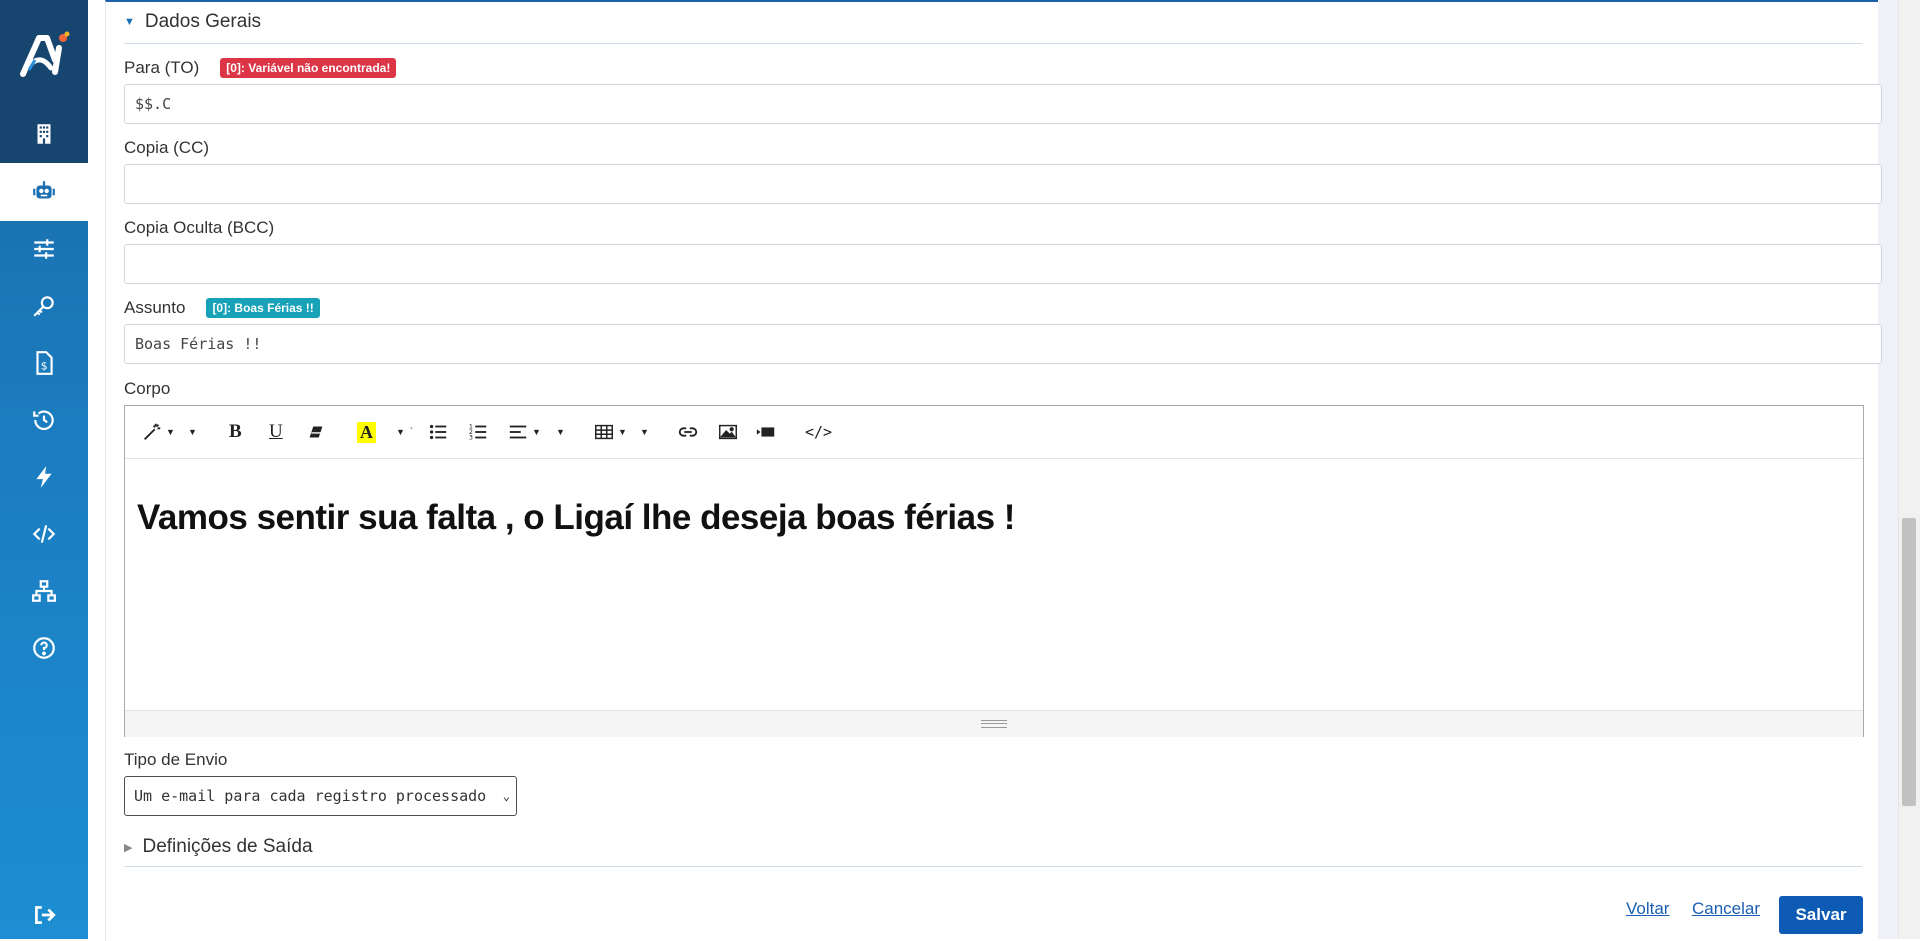 This screenshot has width=1920, height=941. What do you see at coordinates (153, 104) in the screenshot?
I see `to-input-value: $$.C` at bounding box center [153, 104].